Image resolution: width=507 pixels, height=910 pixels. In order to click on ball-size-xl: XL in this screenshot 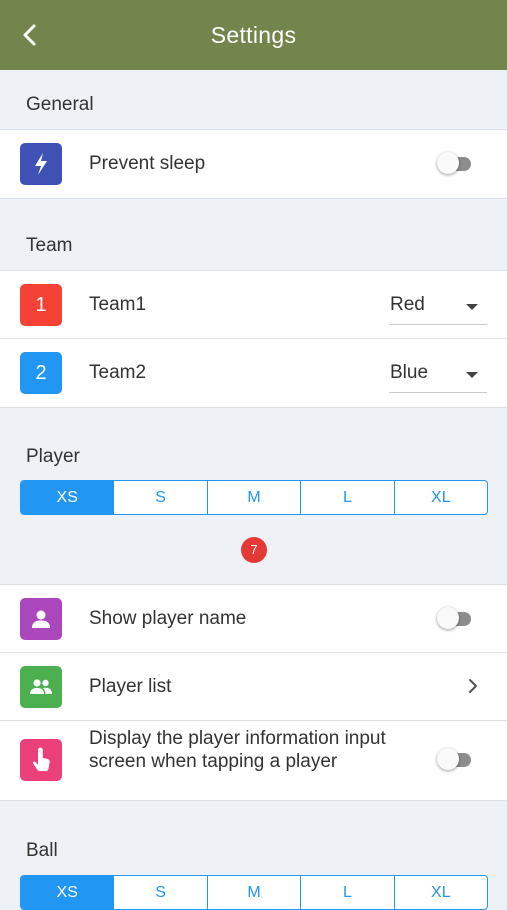, I will do `click(440, 892)`.